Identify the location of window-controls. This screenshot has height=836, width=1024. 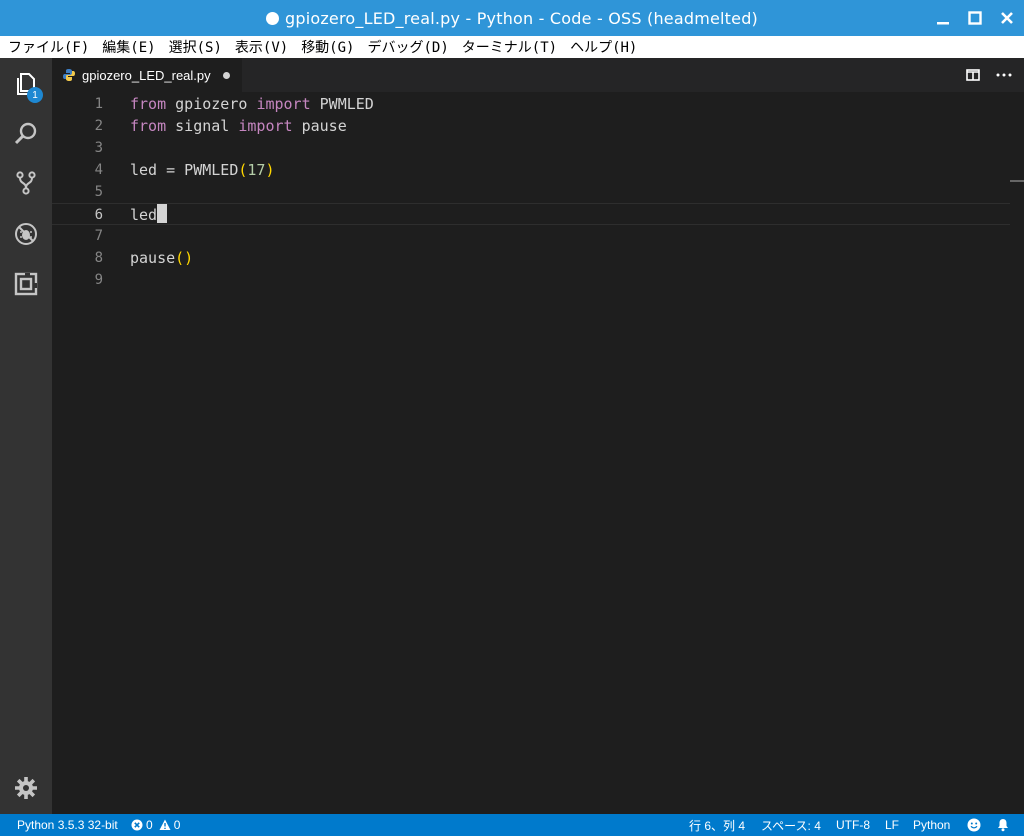
(975, 18).